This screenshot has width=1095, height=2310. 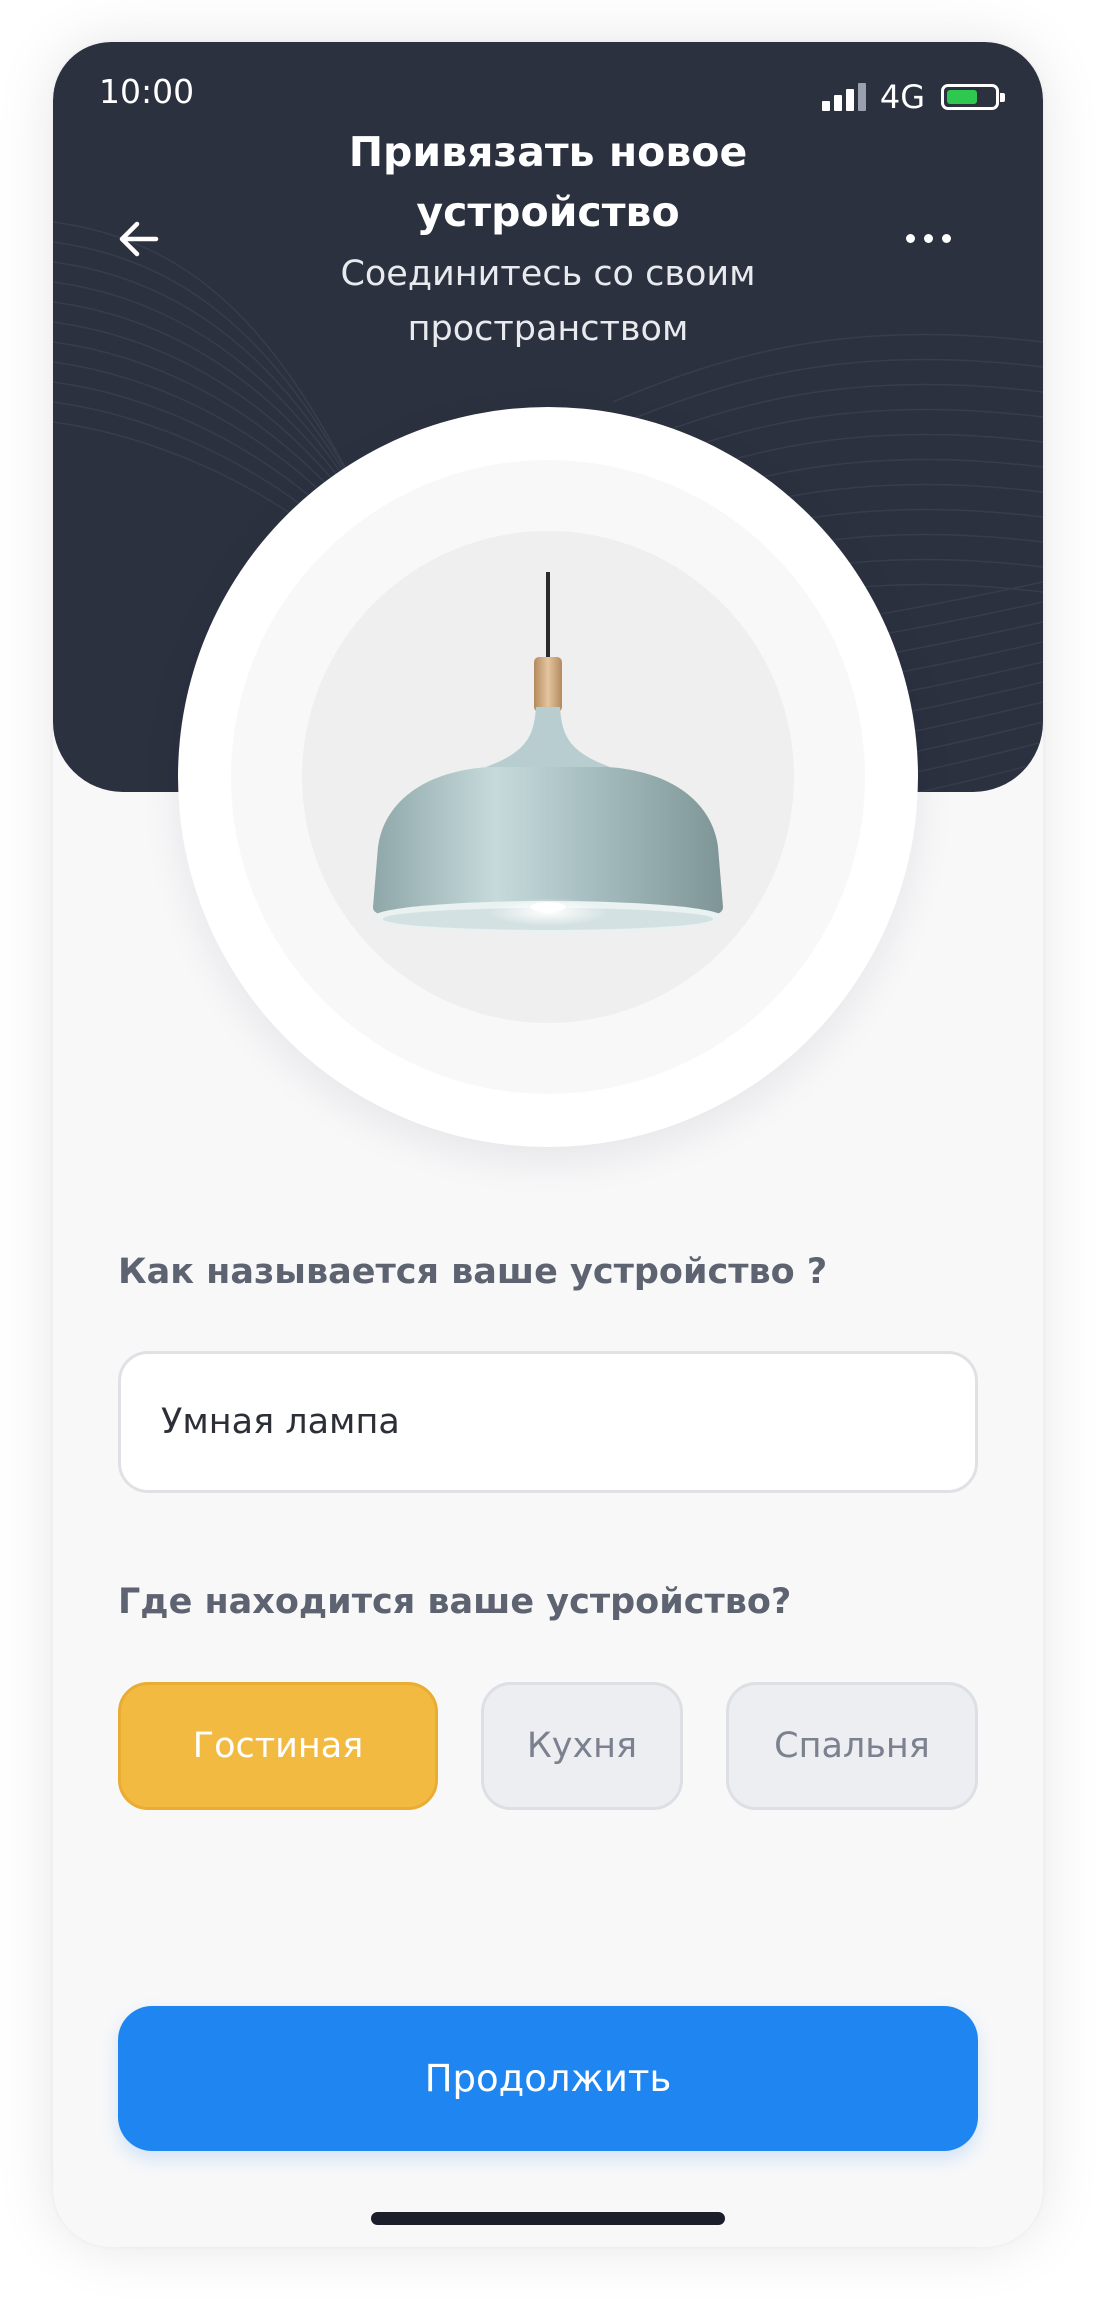 I want to click on battery-icon, so click(x=973, y=97).